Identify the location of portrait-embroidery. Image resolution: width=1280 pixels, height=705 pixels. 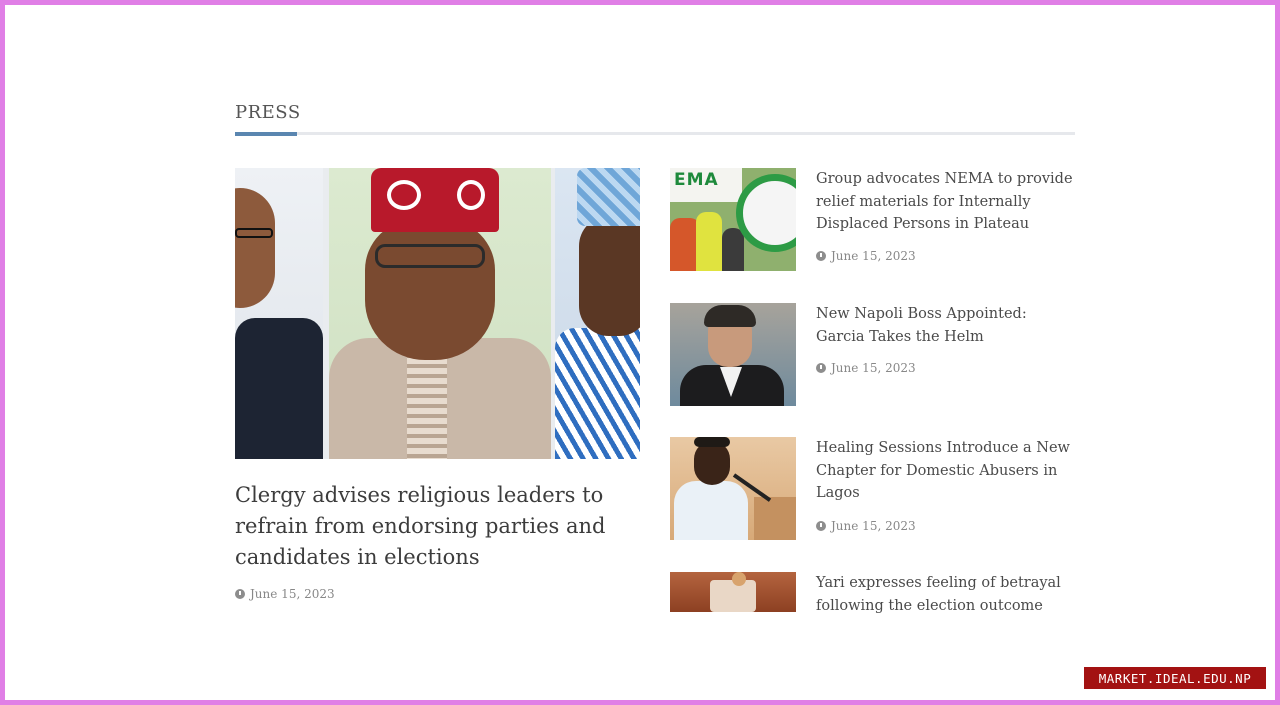
(427, 403).